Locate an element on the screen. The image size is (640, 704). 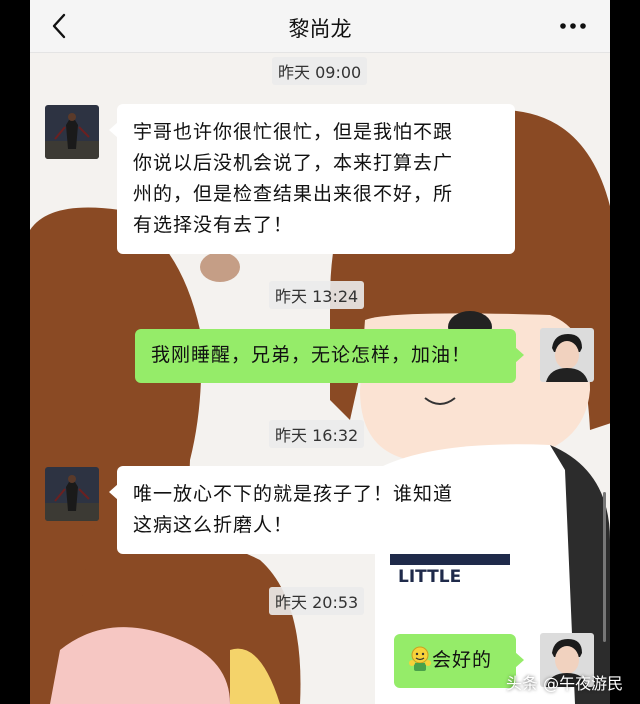
message-bubble-received: 唯一放心不下的就是孩子了！谁知道 这病这么折磨人！ is located at coordinates (312, 510).